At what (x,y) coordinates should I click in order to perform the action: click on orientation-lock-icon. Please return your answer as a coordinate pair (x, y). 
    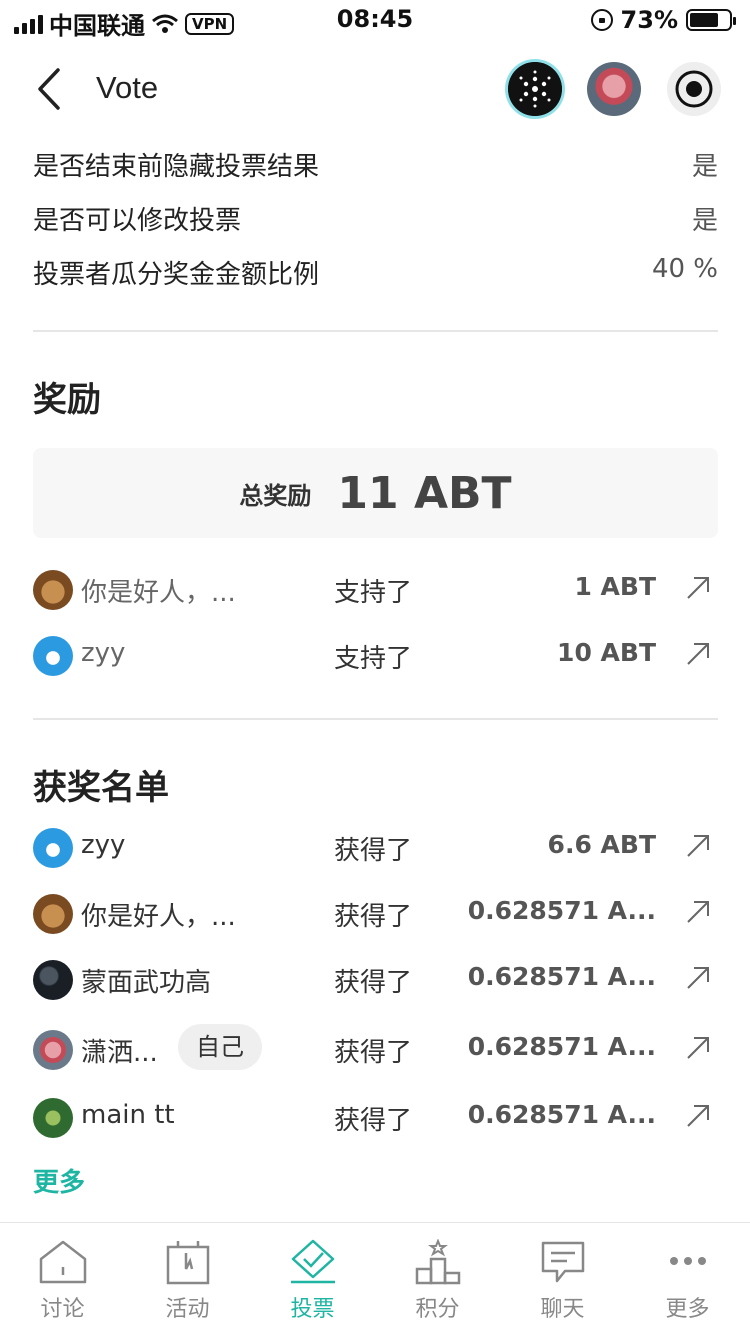
    Looking at the image, I should click on (601, 20).